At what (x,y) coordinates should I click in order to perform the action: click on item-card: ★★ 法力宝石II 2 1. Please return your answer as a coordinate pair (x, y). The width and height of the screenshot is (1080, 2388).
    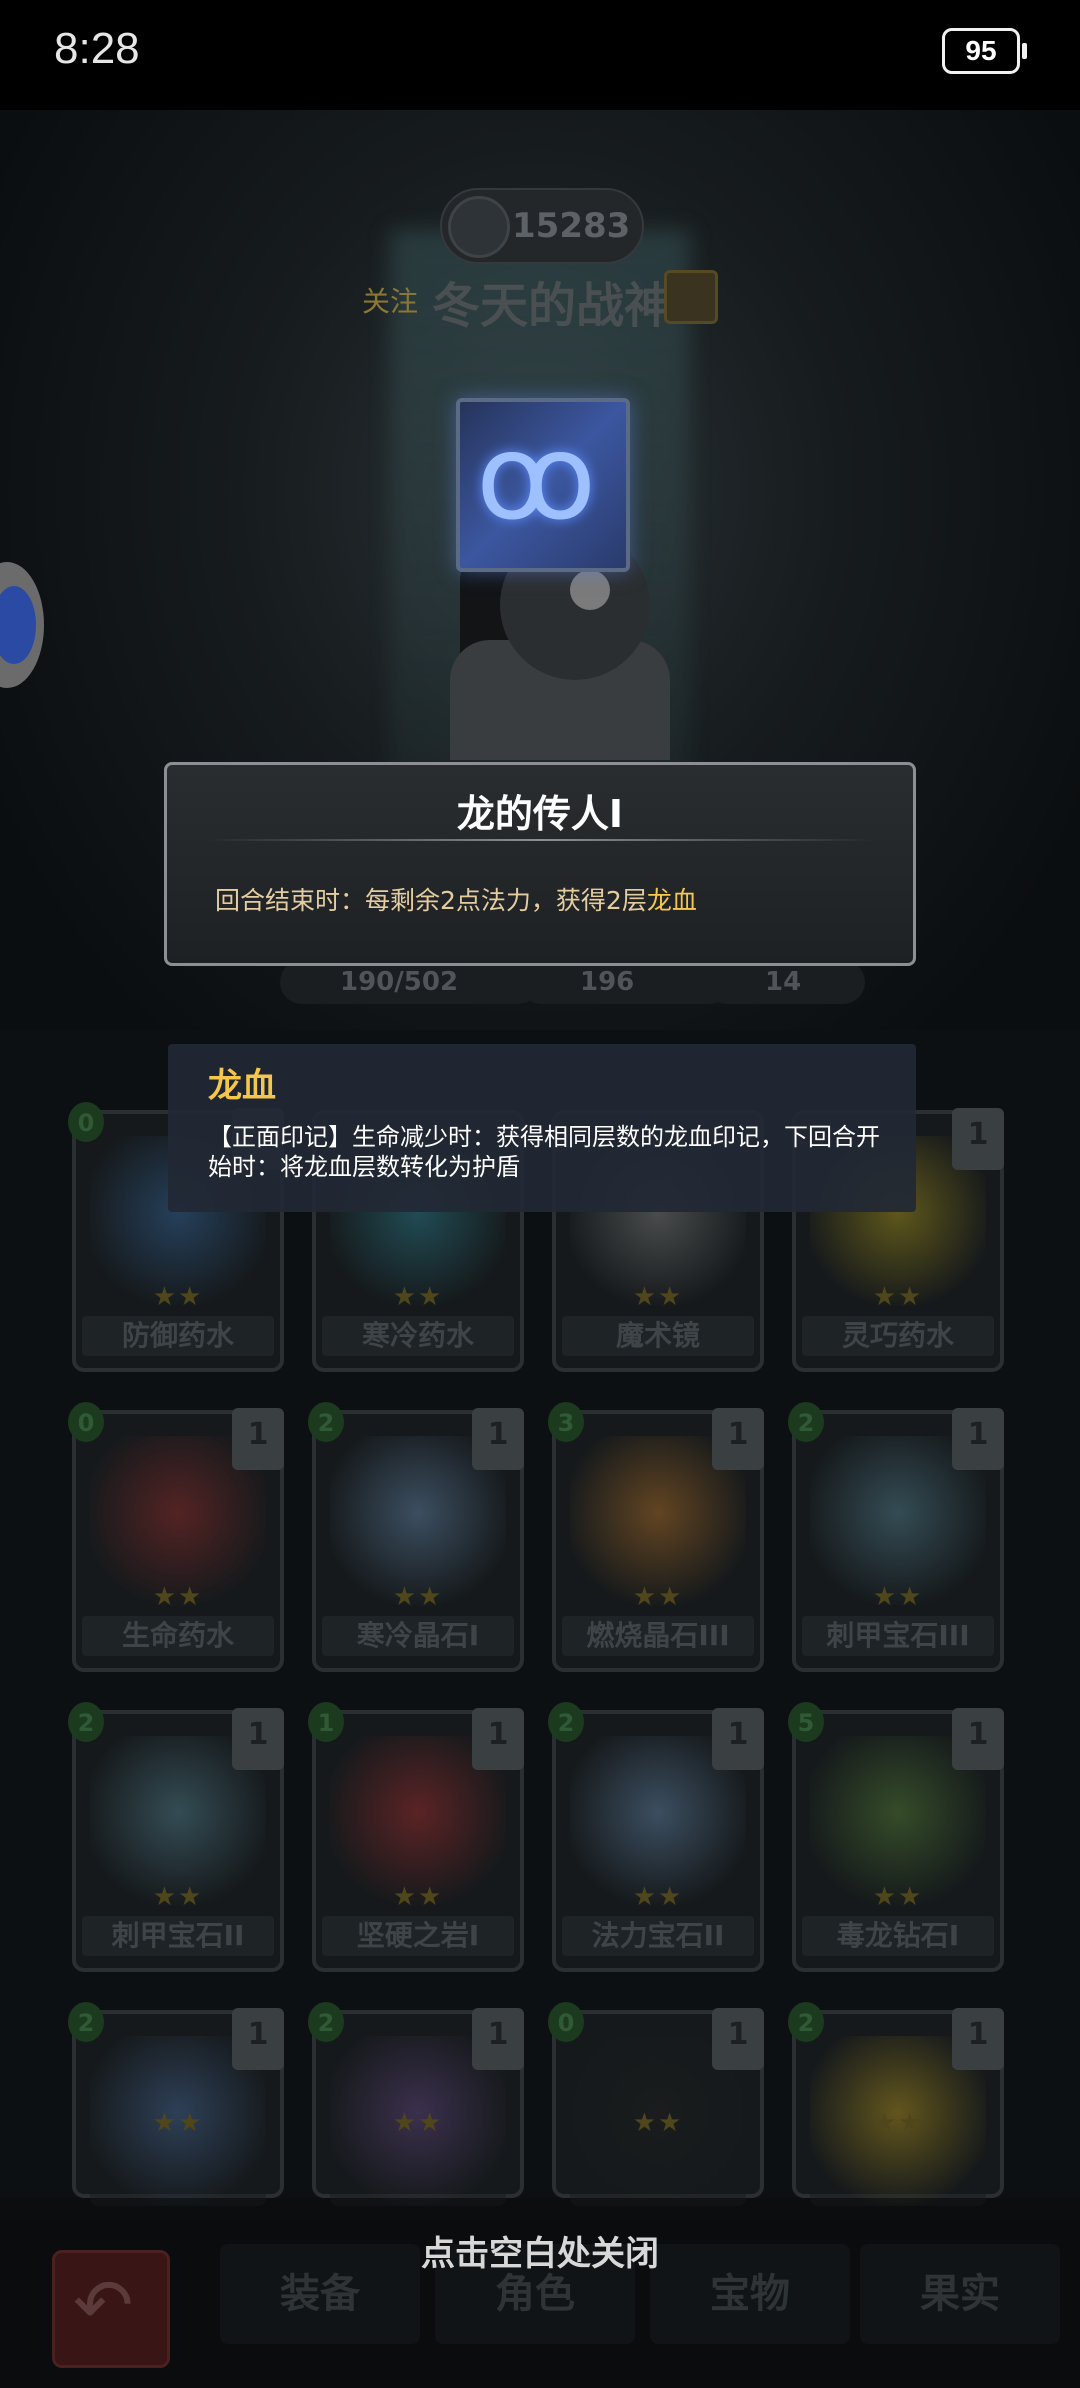
    Looking at the image, I should click on (656, 1837).